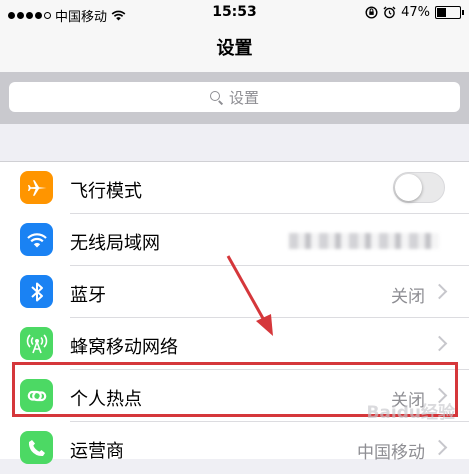  I want to click on watermark: Baidu经验, so click(410, 413).